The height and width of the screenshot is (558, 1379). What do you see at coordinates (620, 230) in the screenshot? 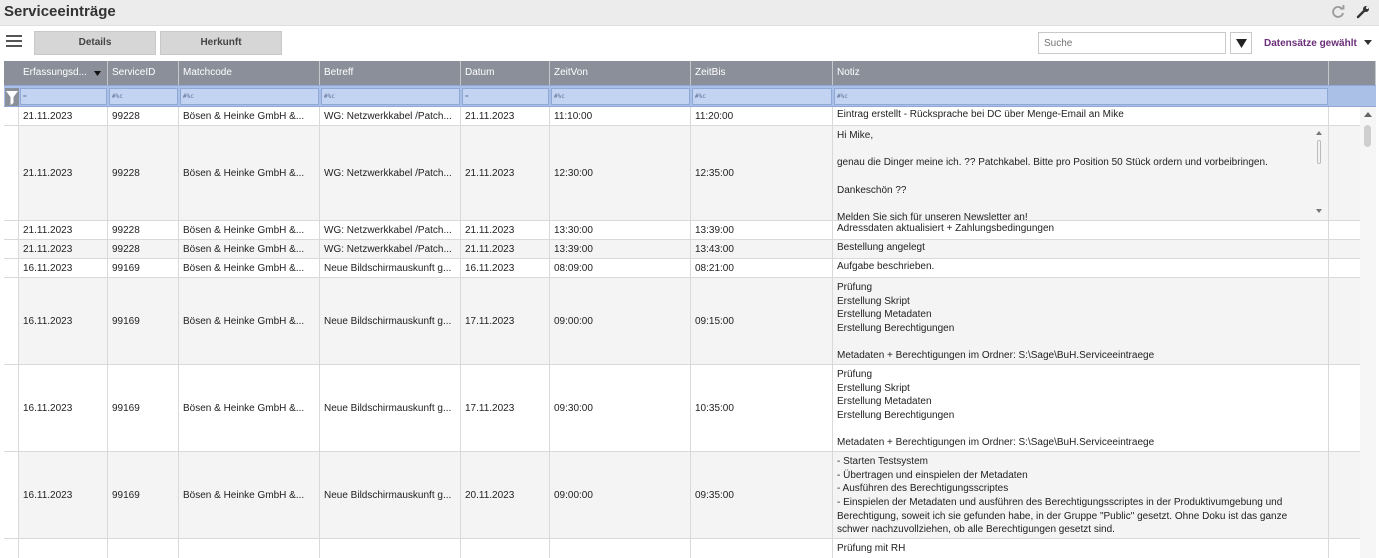
I see `col-zeitvon-cell: 13:30:00` at bounding box center [620, 230].